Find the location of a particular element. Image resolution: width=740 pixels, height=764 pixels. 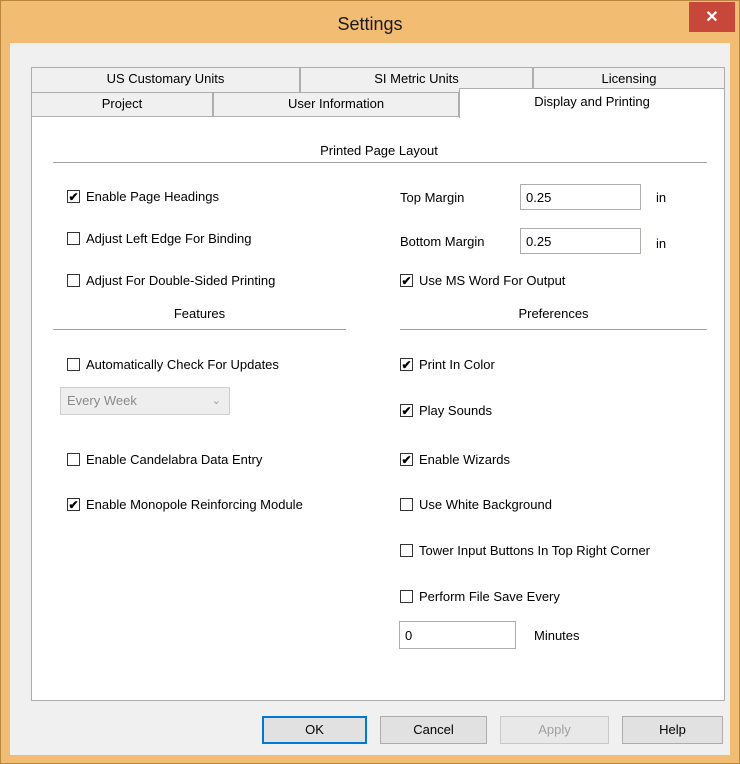

save-interval-unit: Minutes is located at coordinates (557, 635).